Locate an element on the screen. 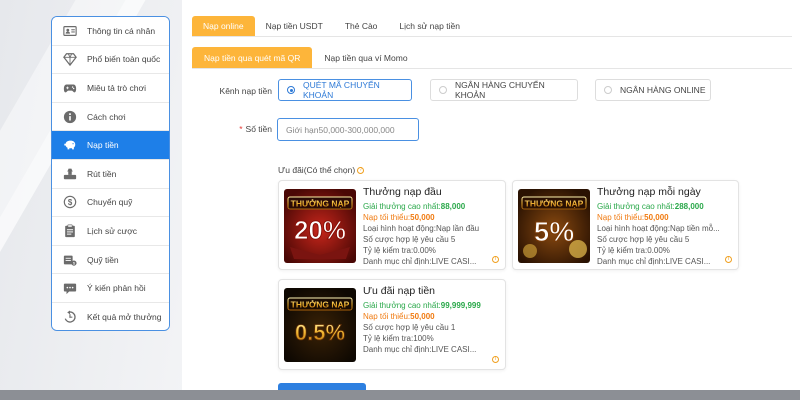 This screenshot has height=400, width=800. subtab-momo-deposit: Nạp tiền qua ví Momo is located at coordinates (365, 57).